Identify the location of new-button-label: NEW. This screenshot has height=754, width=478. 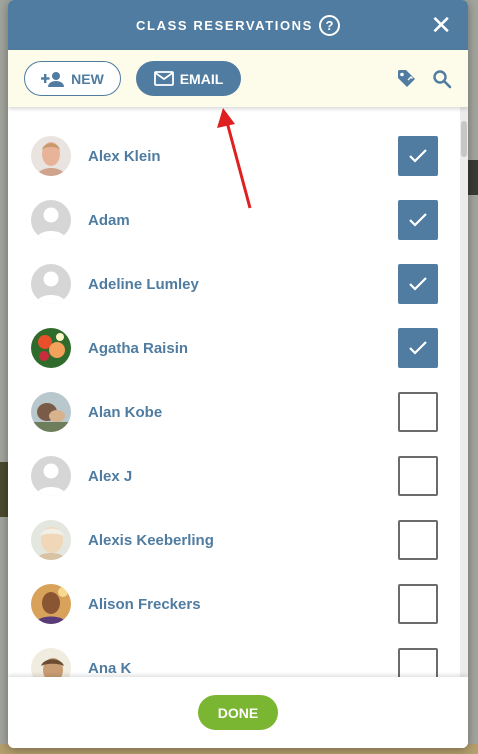
(87, 78).